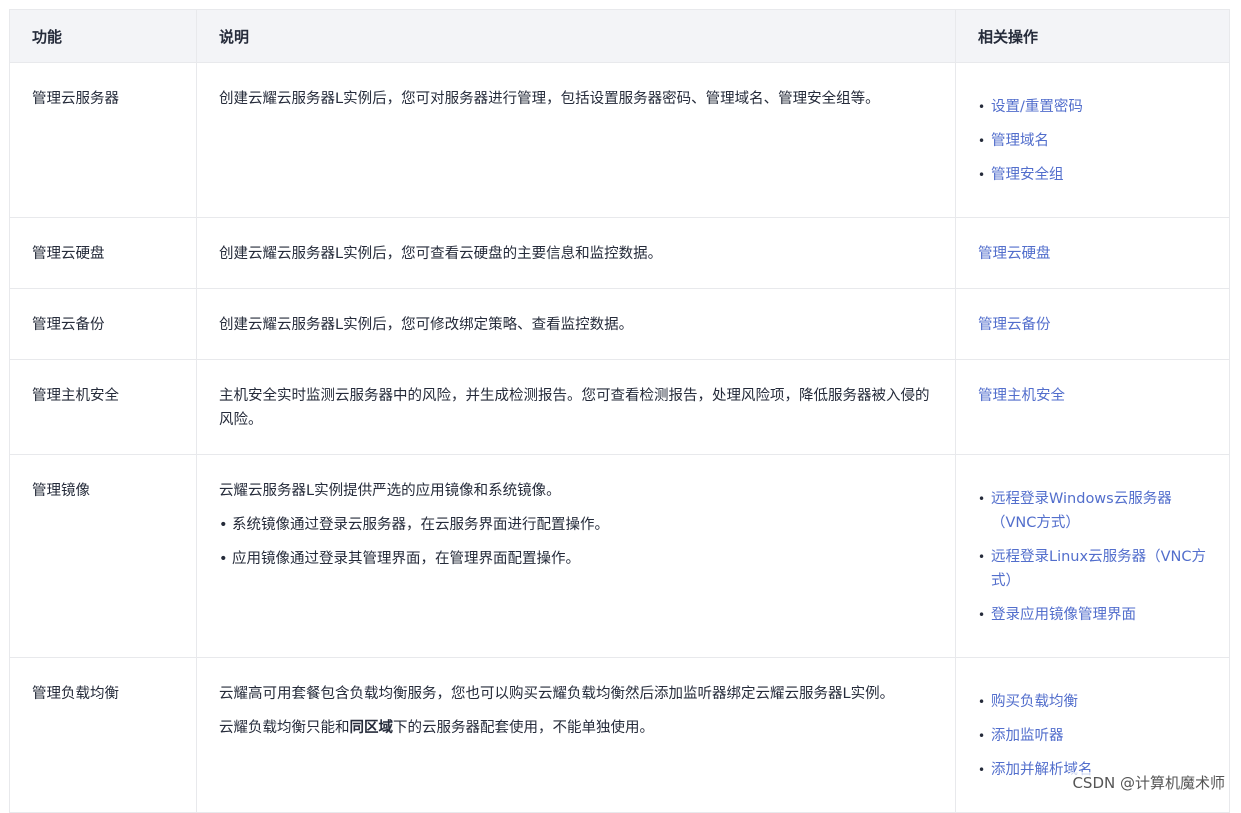 The width and height of the screenshot is (1241, 813). Describe the element at coordinates (1027, 175) in the screenshot. I see `manage-security-group-link: 管理安全组` at that location.